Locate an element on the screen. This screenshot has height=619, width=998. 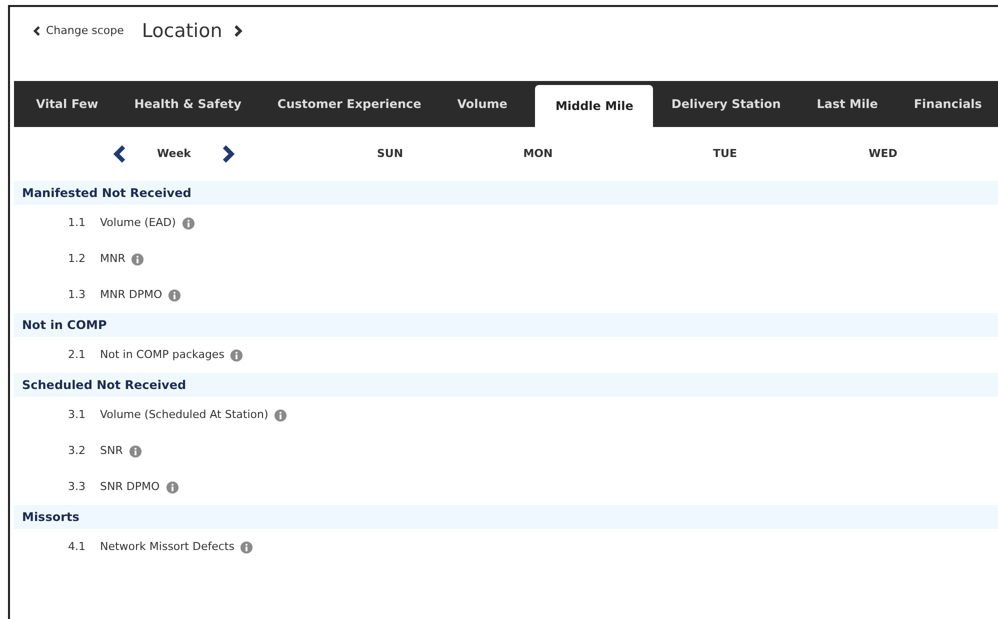
tab: Customer Experience is located at coordinates (349, 104).